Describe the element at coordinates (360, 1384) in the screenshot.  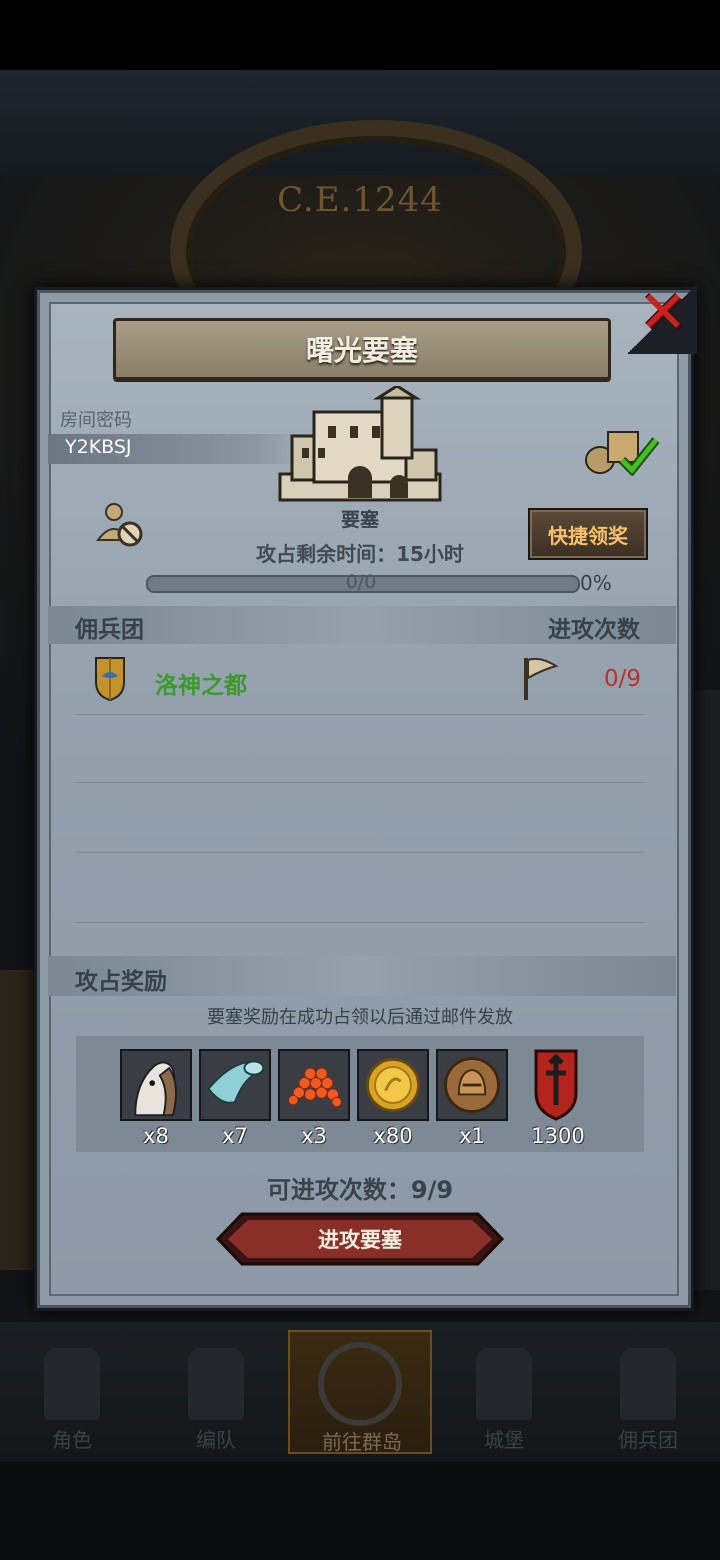
I see `compass-icon` at that location.